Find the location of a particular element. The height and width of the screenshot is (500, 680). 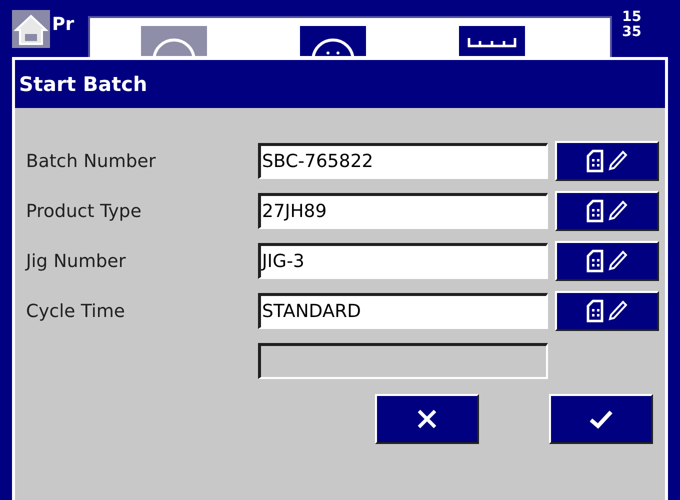

field-label: Cycle Time is located at coordinates (76, 311).